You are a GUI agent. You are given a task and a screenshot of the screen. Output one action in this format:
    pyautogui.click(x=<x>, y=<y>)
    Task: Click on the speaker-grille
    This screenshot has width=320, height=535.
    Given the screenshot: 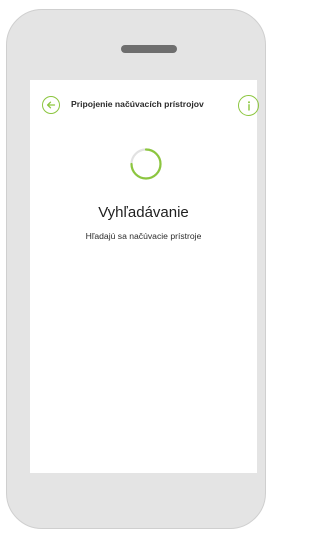 What is the action you would take?
    pyautogui.click(x=149, y=49)
    